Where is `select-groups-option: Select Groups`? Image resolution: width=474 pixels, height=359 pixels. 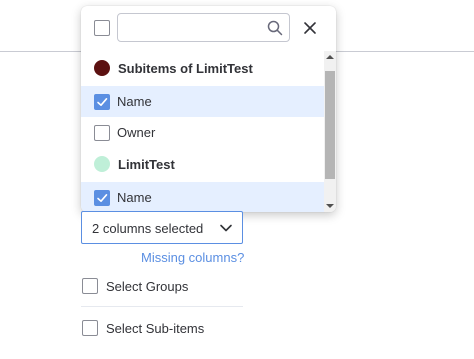 select-groups-option: Select Groups is located at coordinates (166, 287).